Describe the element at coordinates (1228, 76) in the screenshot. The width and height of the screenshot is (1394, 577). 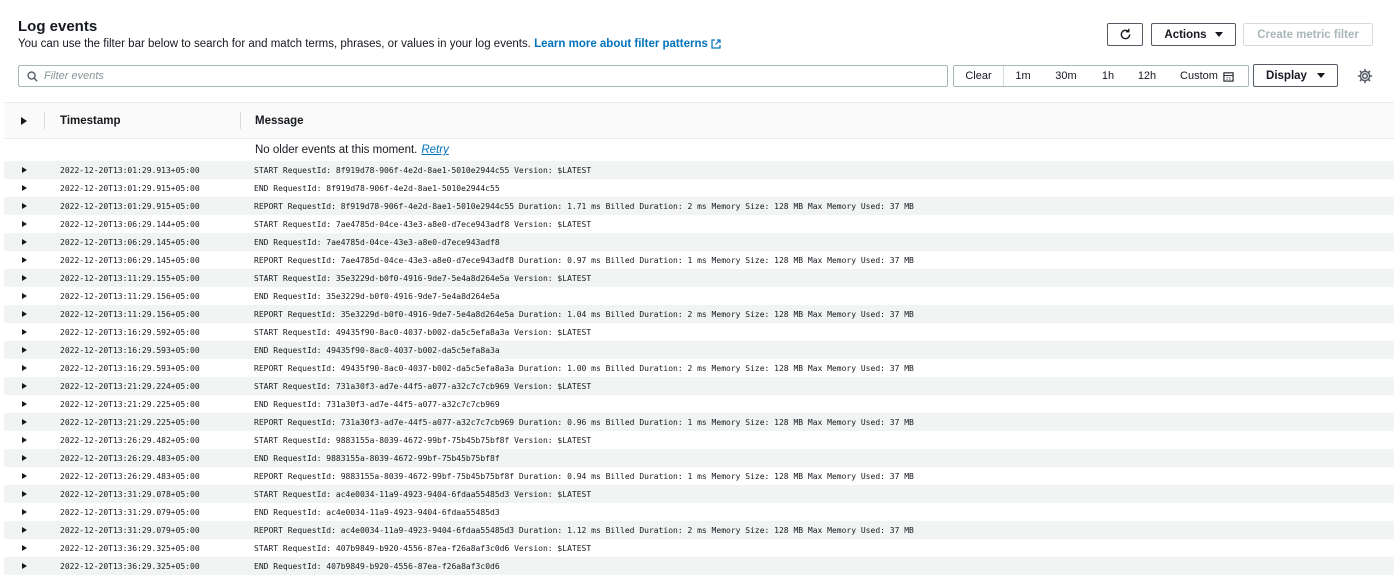
I see `calendar-icon` at that location.